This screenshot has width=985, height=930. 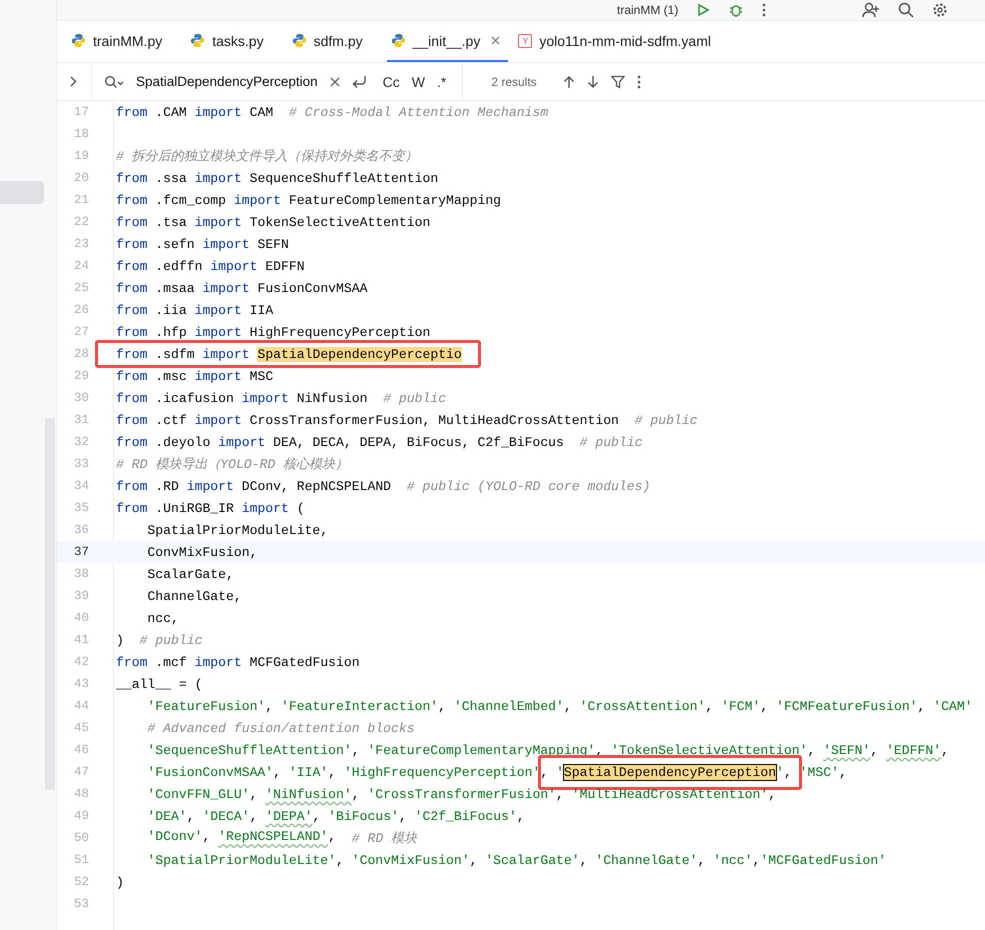 I want to click on code-text: .ssa, so click(x=171, y=178).